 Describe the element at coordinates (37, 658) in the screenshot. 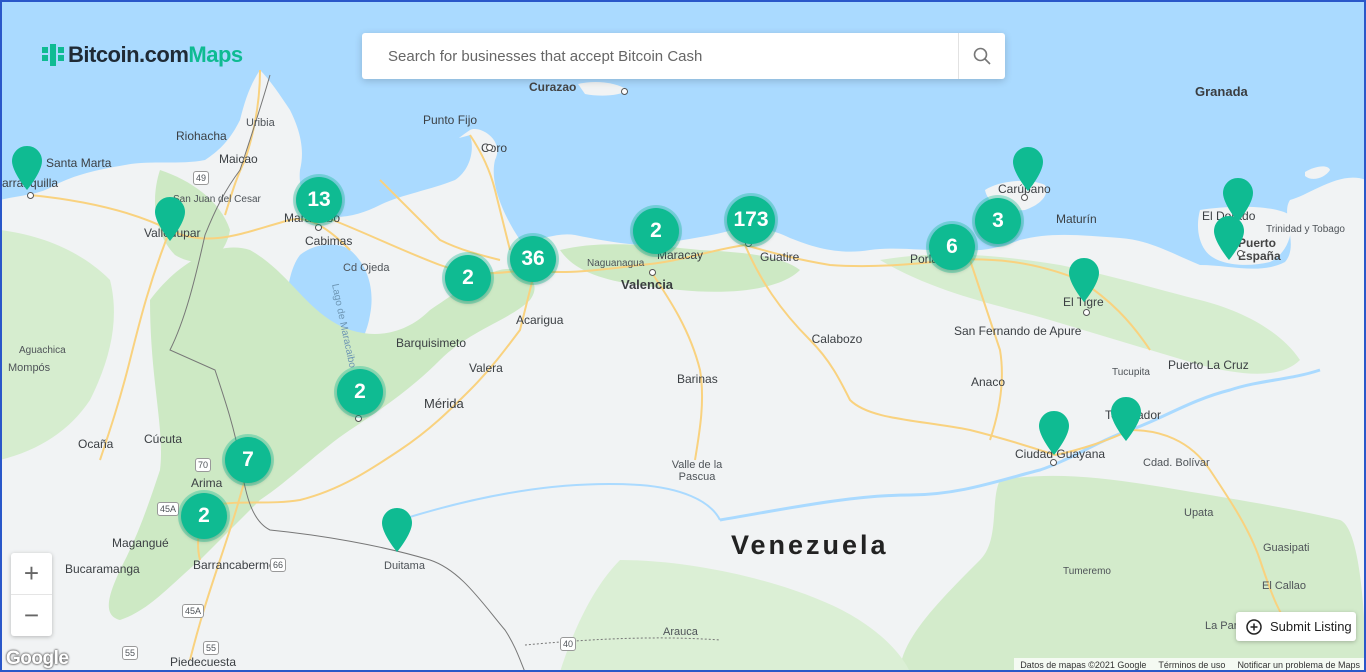

I see `google-logo: Google` at that location.